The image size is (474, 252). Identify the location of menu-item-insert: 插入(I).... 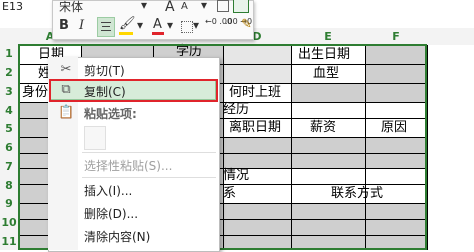
(108, 190).